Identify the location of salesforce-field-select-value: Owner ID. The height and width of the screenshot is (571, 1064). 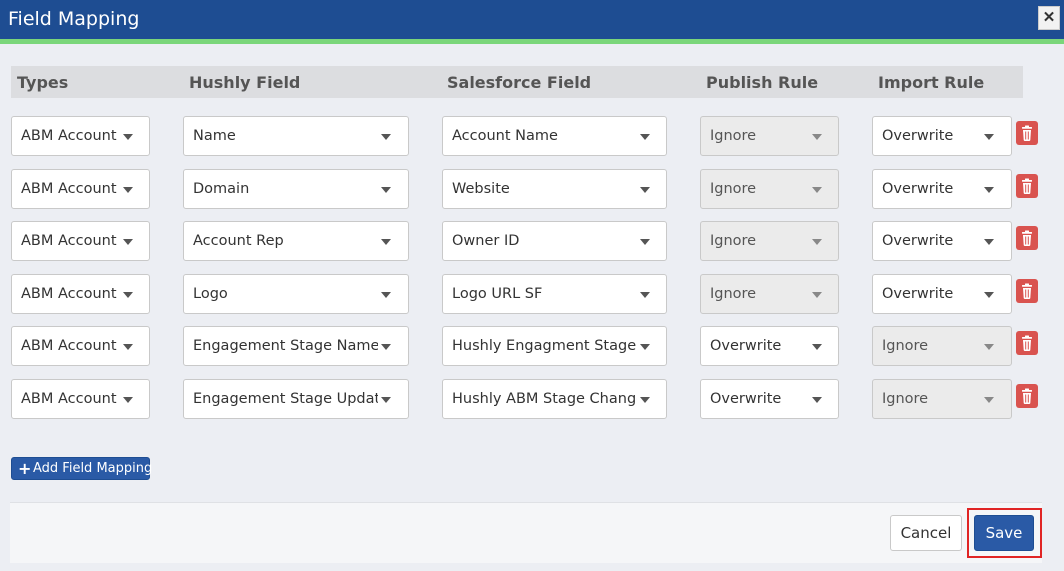
(486, 241).